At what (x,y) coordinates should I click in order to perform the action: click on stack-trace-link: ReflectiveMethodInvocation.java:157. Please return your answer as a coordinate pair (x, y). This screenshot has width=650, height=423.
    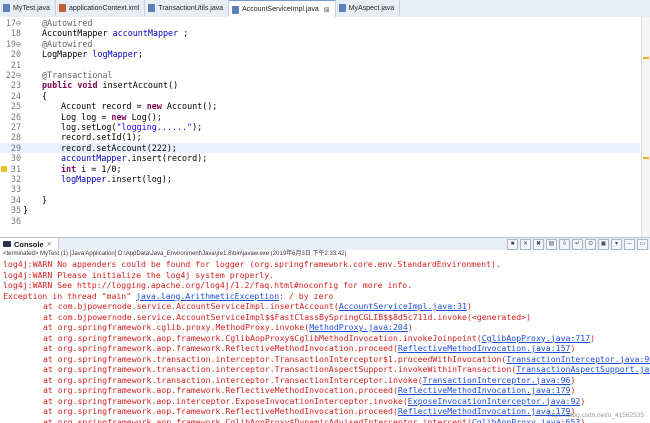
    Looking at the image, I should click on (484, 348).